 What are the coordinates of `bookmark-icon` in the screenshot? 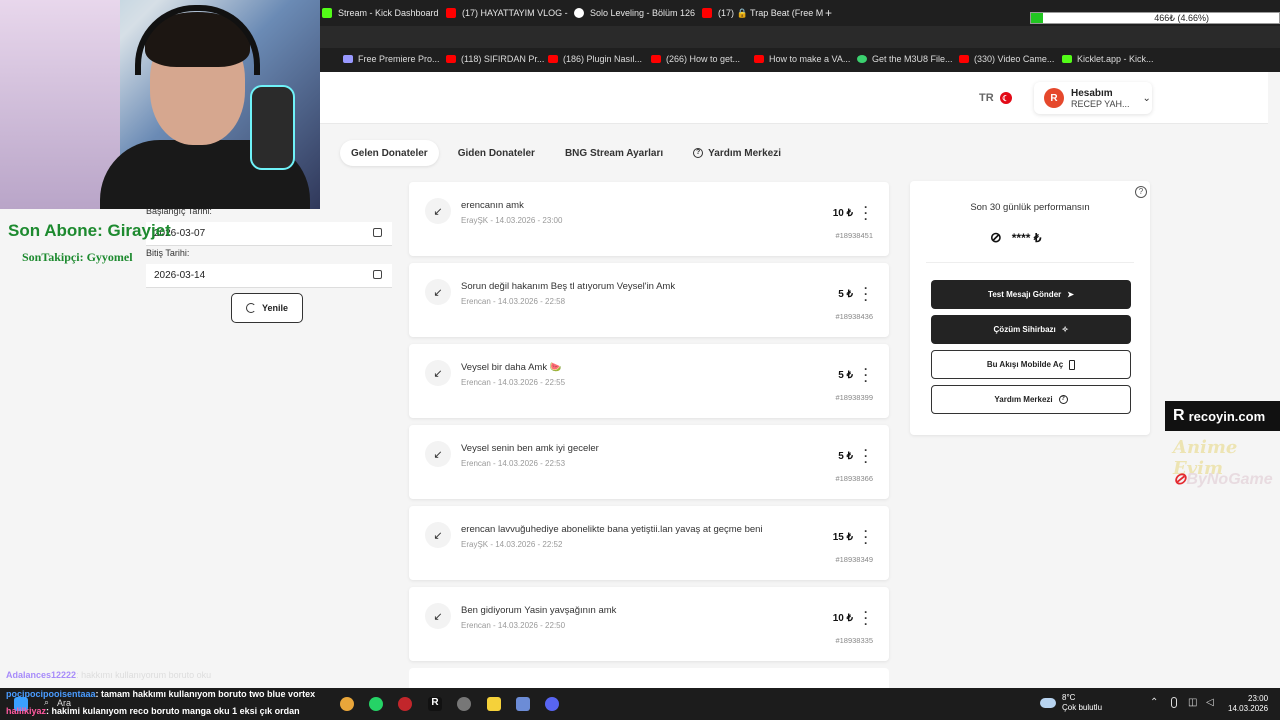 It's located at (348, 59).